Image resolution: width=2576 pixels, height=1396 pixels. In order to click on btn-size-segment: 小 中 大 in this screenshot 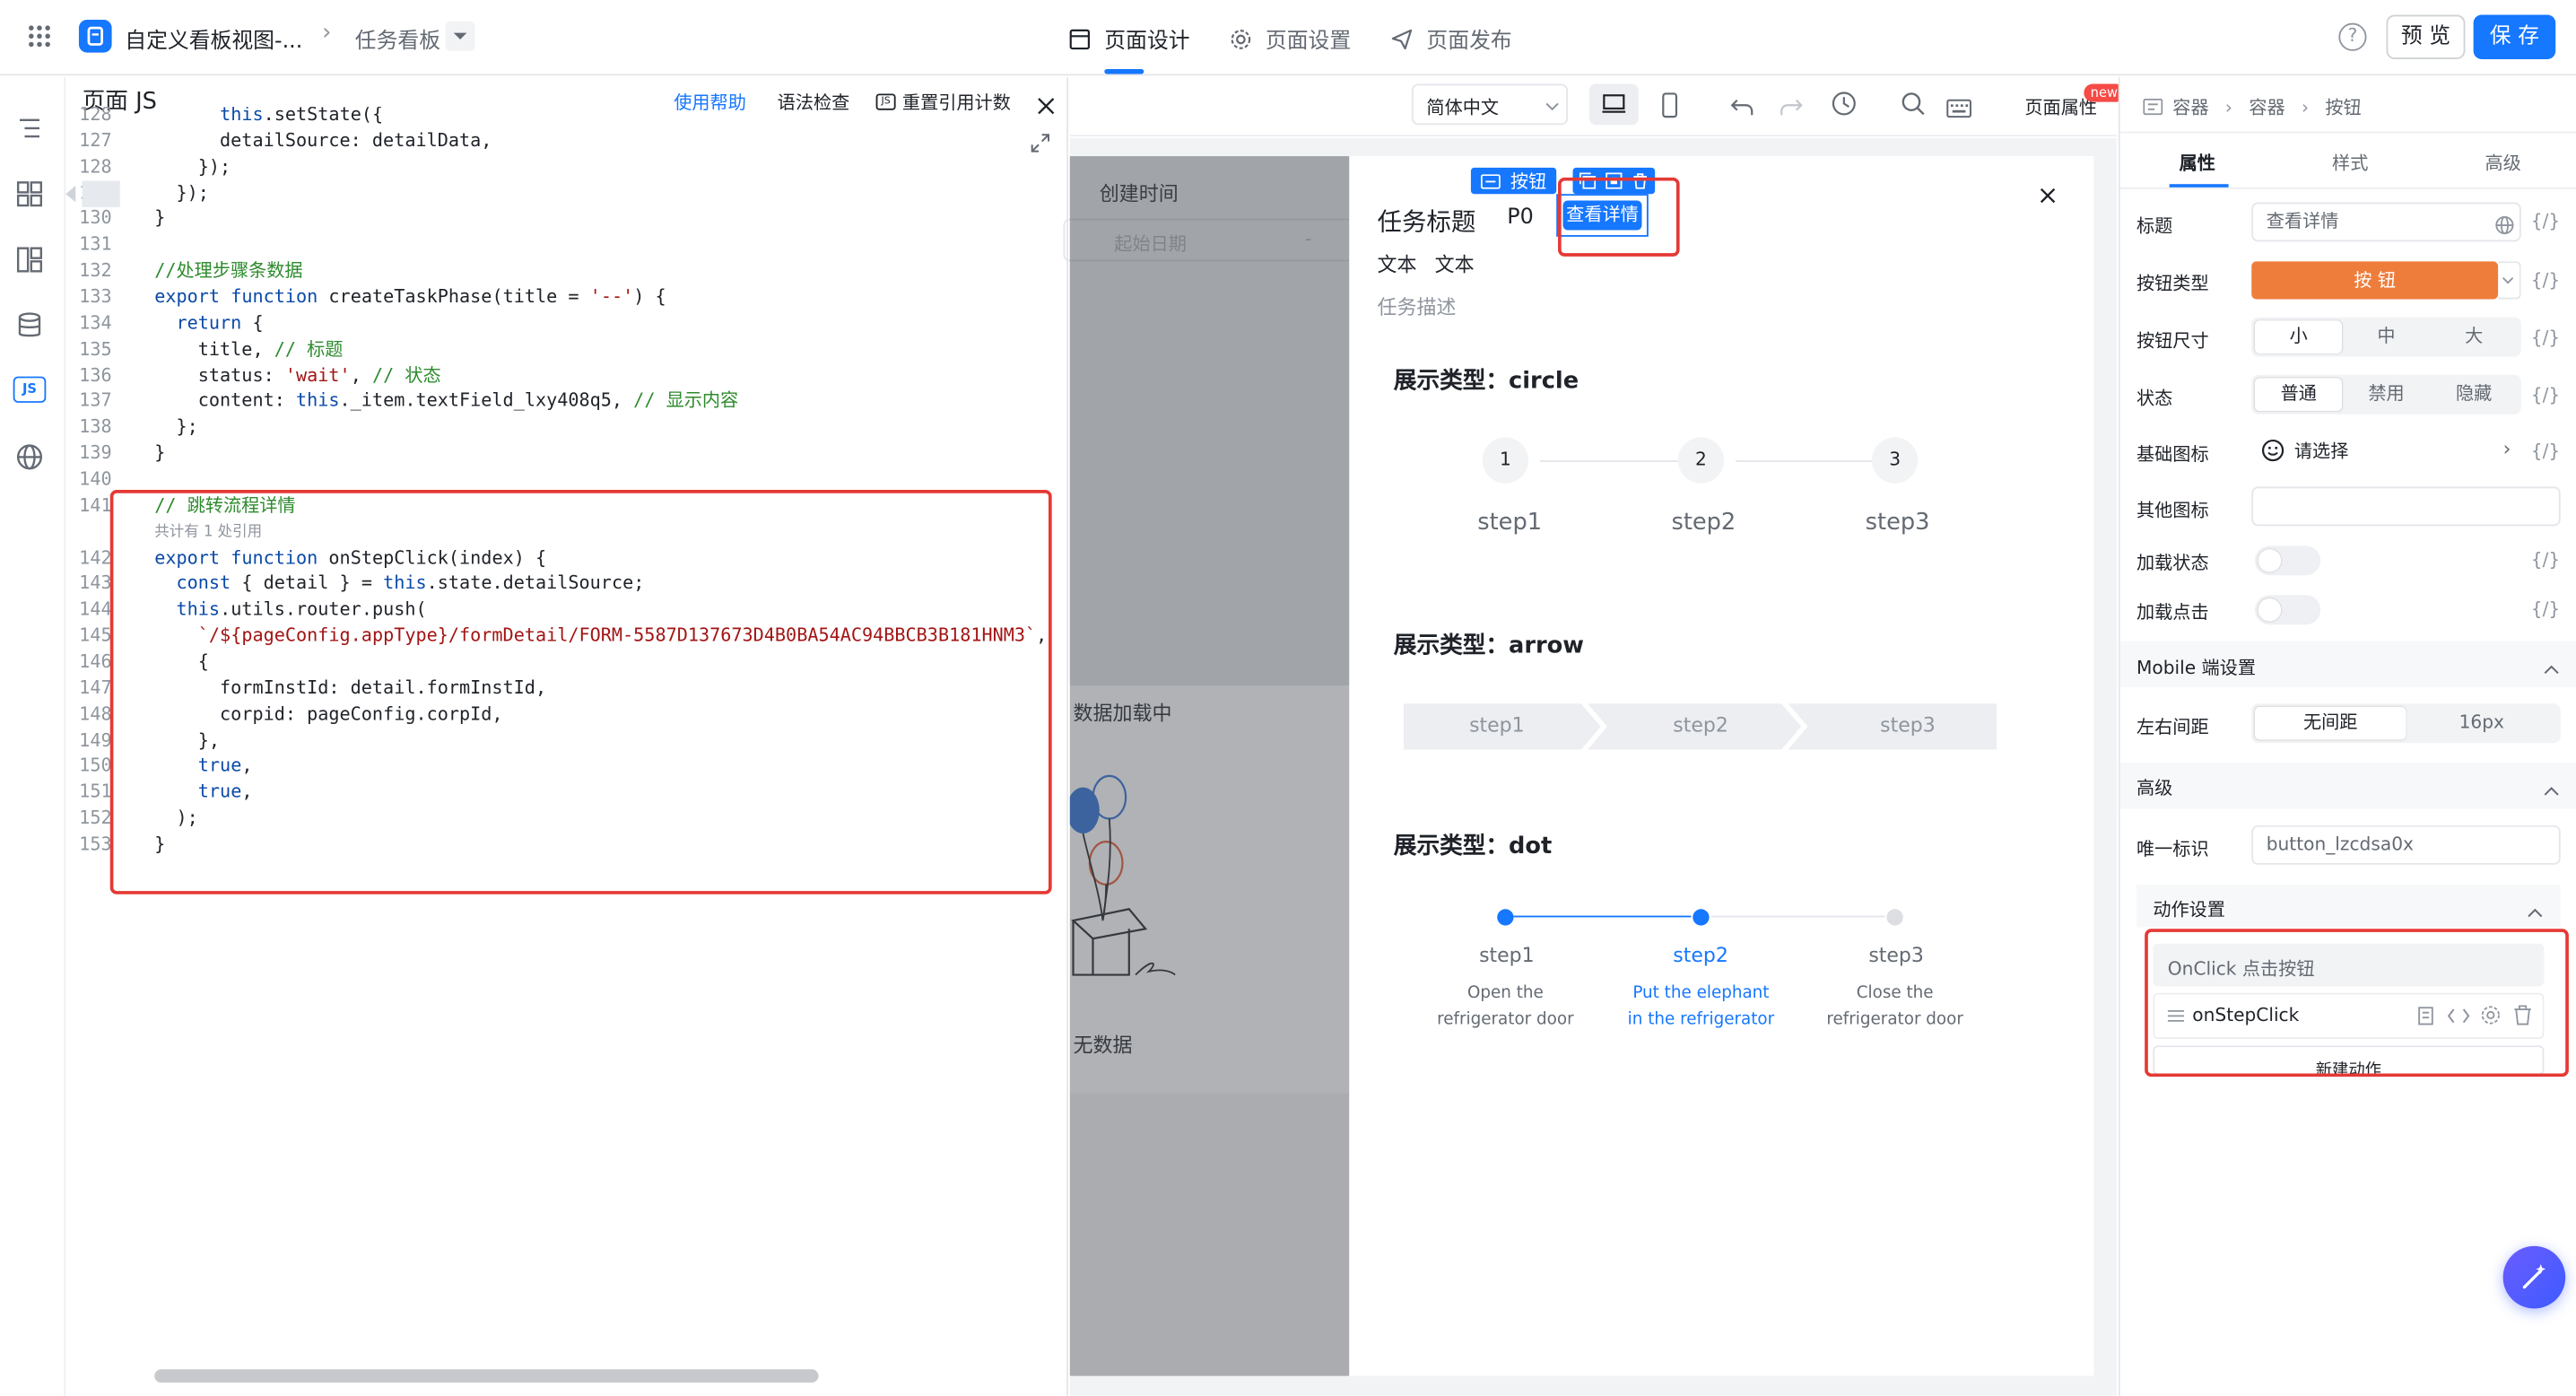, I will do `click(2386, 337)`.